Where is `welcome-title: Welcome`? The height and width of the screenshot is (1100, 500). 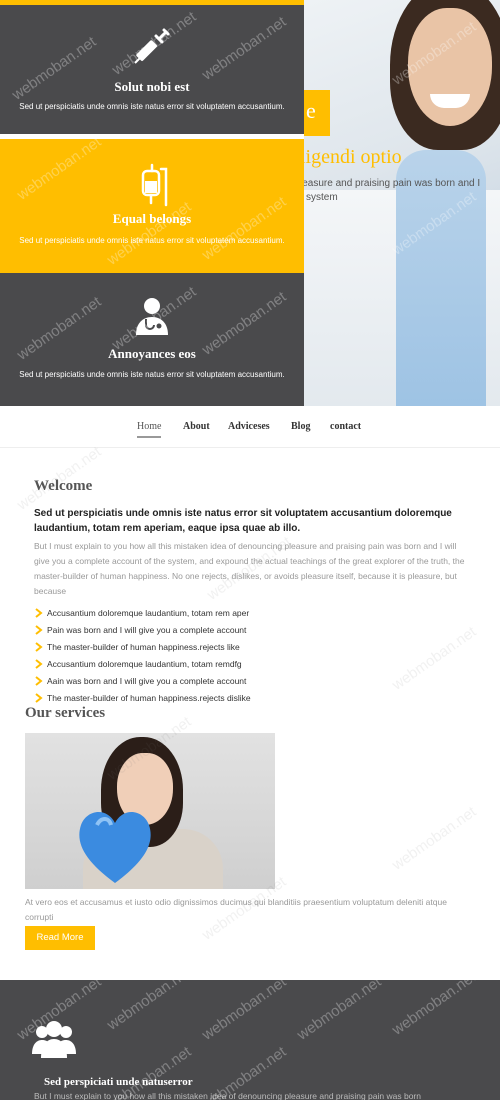 welcome-title: Welcome is located at coordinates (63, 486).